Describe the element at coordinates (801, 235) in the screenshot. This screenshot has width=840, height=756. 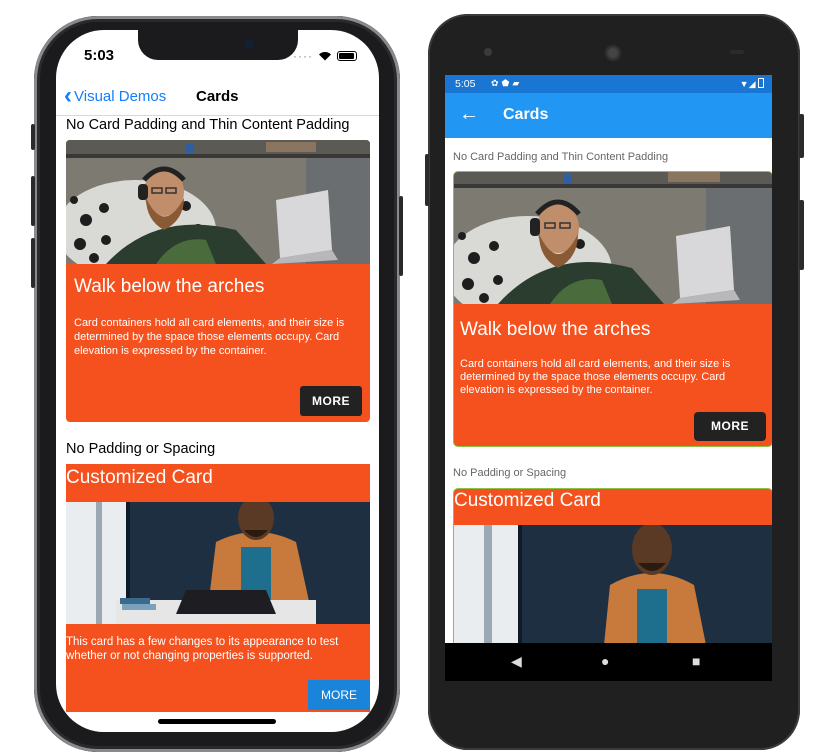
I see `android-volume-button` at that location.